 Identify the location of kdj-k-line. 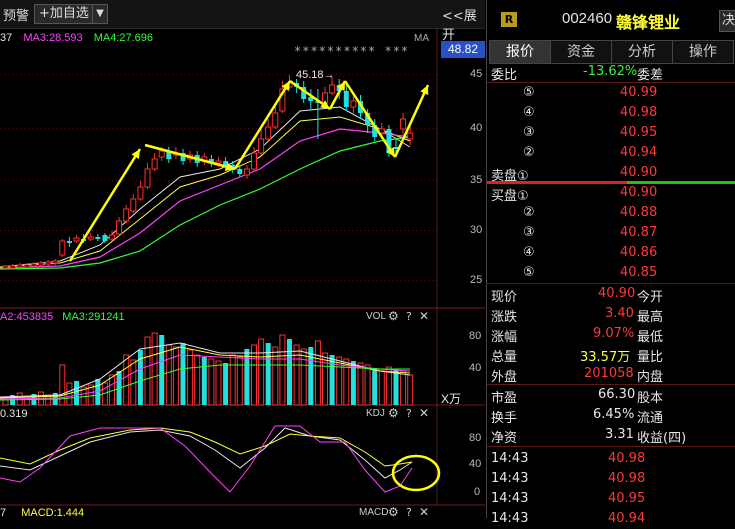
(206, 453).